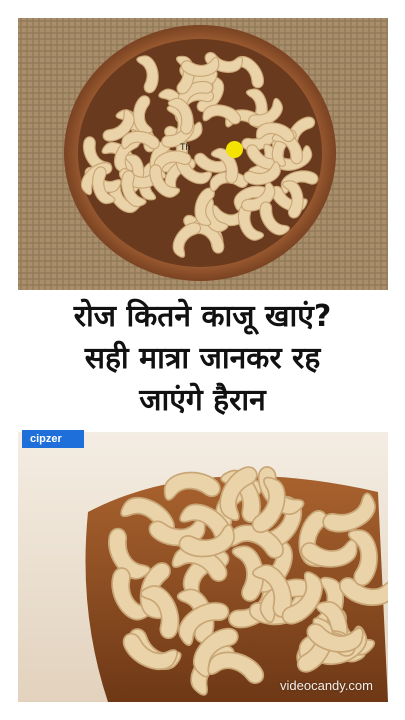 The image size is (405, 720). What do you see at coordinates (326, 685) in the screenshot?
I see `videocandy-watermark: videocandy.com` at bounding box center [326, 685].